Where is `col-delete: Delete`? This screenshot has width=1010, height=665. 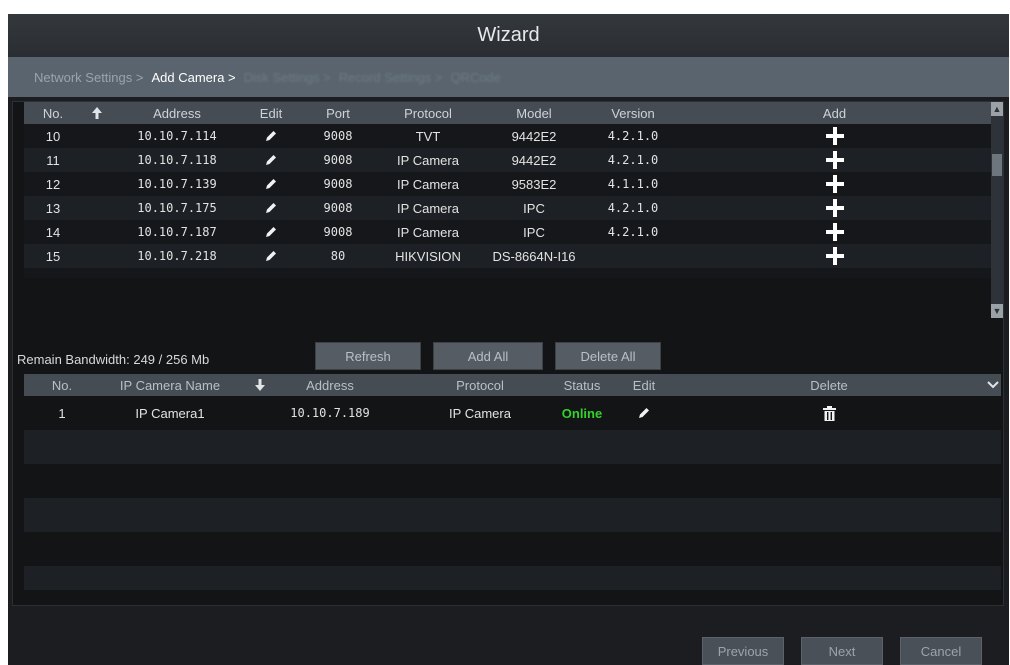 col-delete: Delete is located at coordinates (829, 385).